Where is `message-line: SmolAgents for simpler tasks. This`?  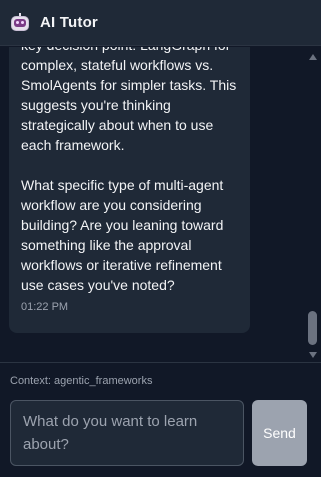 message-line: SmolAgents for simpler tasks. This is located at coordinates (129, 85).